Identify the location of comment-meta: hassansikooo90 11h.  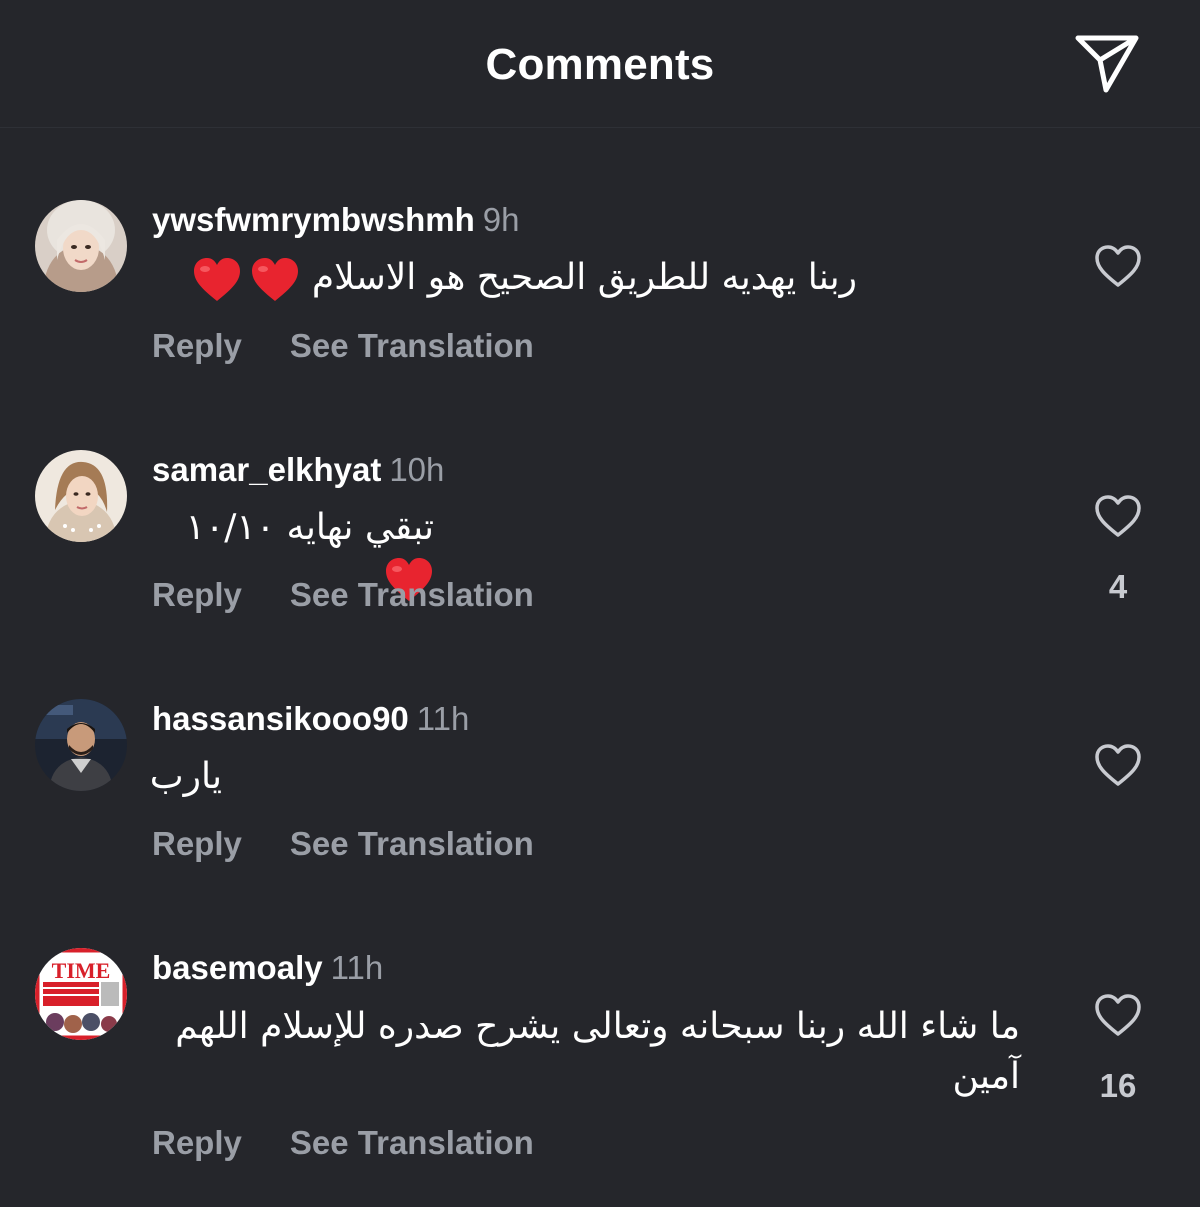
(310, 719).